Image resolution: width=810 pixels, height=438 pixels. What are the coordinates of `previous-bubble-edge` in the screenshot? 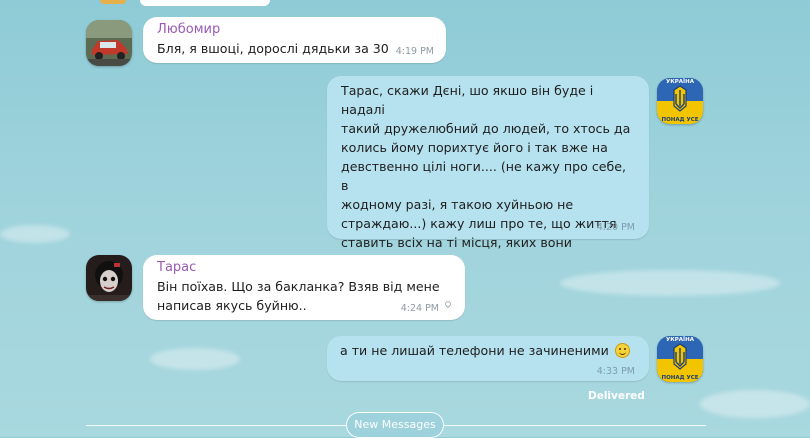 It's located at (205, 3).